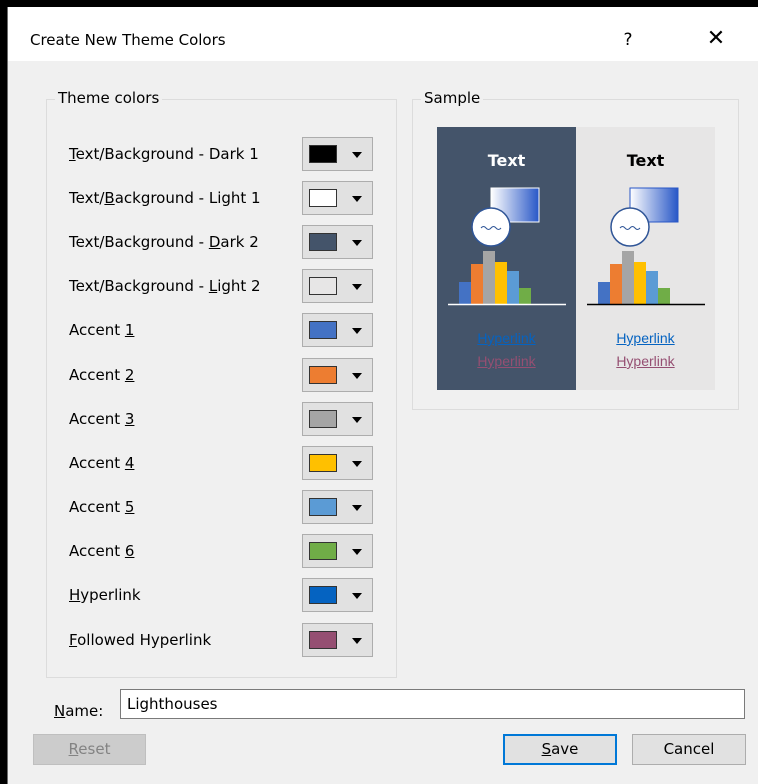  I want to click on help-button: ?, so click(628, 40).